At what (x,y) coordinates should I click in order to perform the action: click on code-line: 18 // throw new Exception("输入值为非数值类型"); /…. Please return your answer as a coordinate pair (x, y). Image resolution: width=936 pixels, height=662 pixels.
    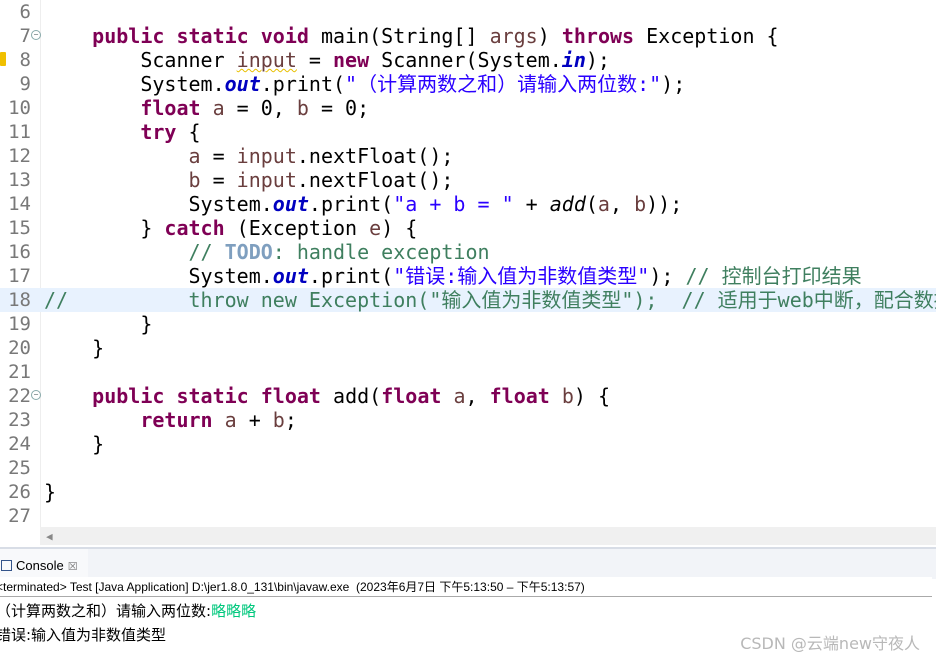
    Looking at the image, I should click on (468, 300).